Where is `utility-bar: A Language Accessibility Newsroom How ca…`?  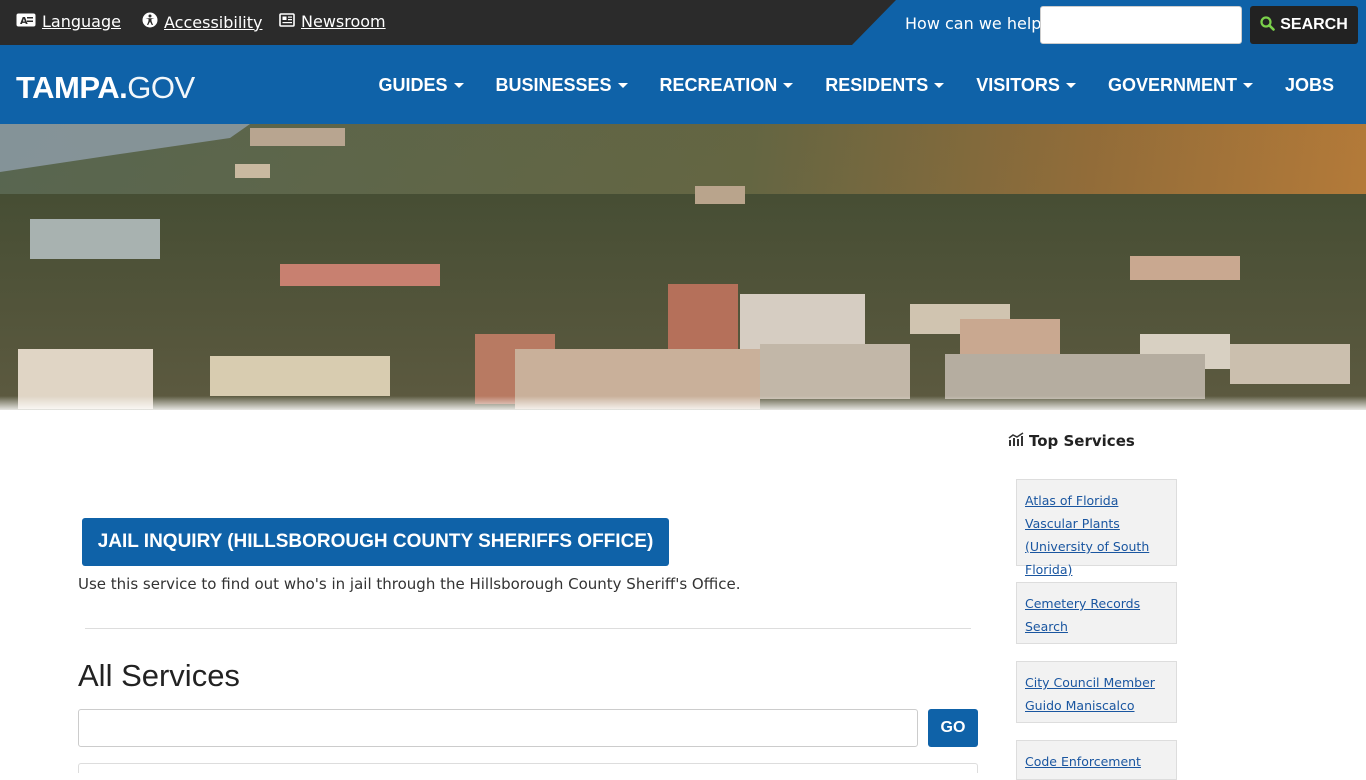 utility-bar: A Language Accessibility Newsroom How ca… is located at coordinates (683, 22).